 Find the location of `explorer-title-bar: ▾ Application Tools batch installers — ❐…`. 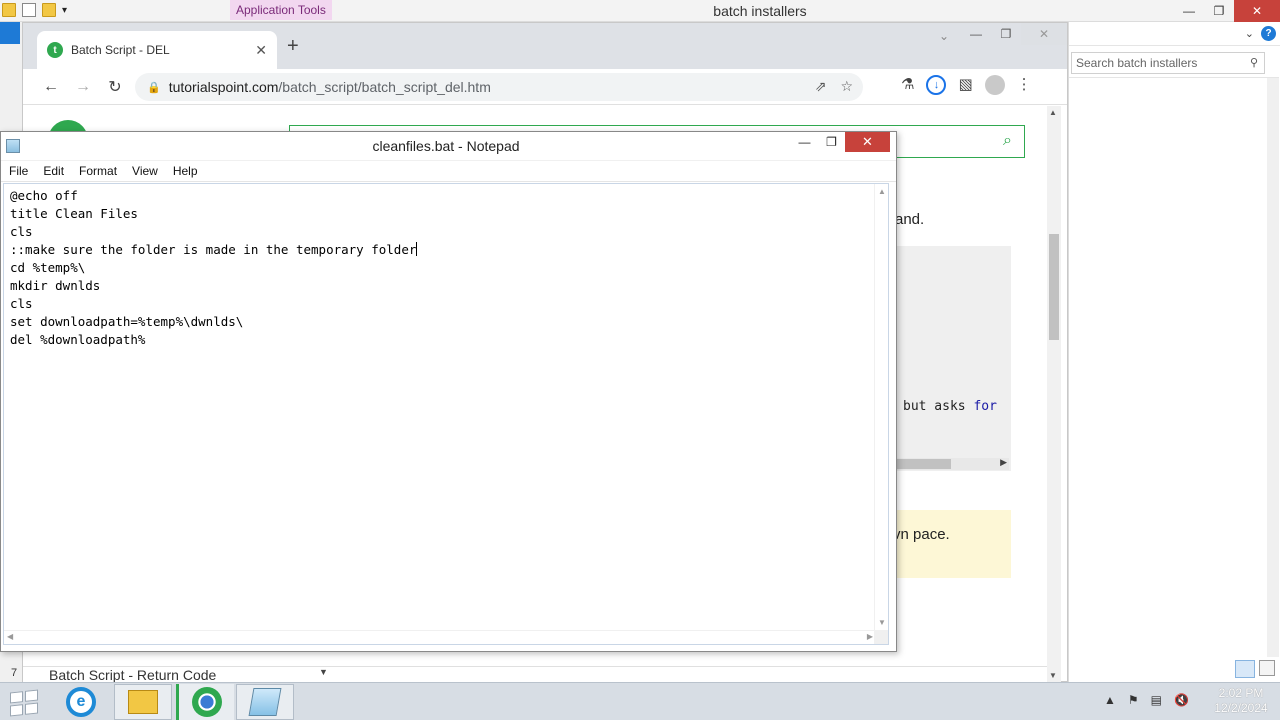

explorer-title-bar: ▾ Application Tools batch installers — ❐… is located at coordinates (640, 11).